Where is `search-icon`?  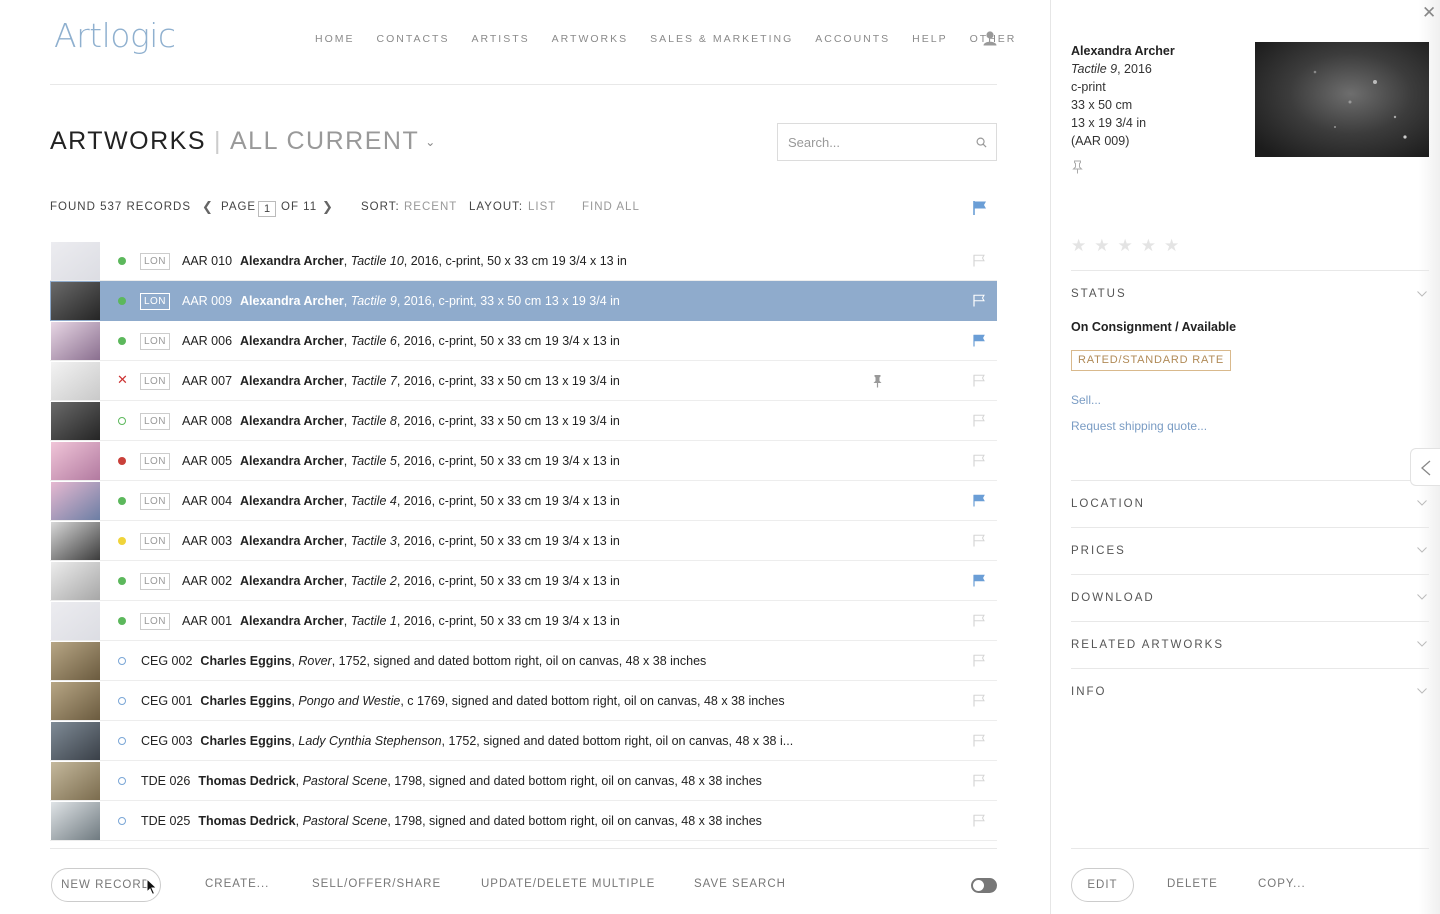
search-icon is located at coordinates (981, 142).